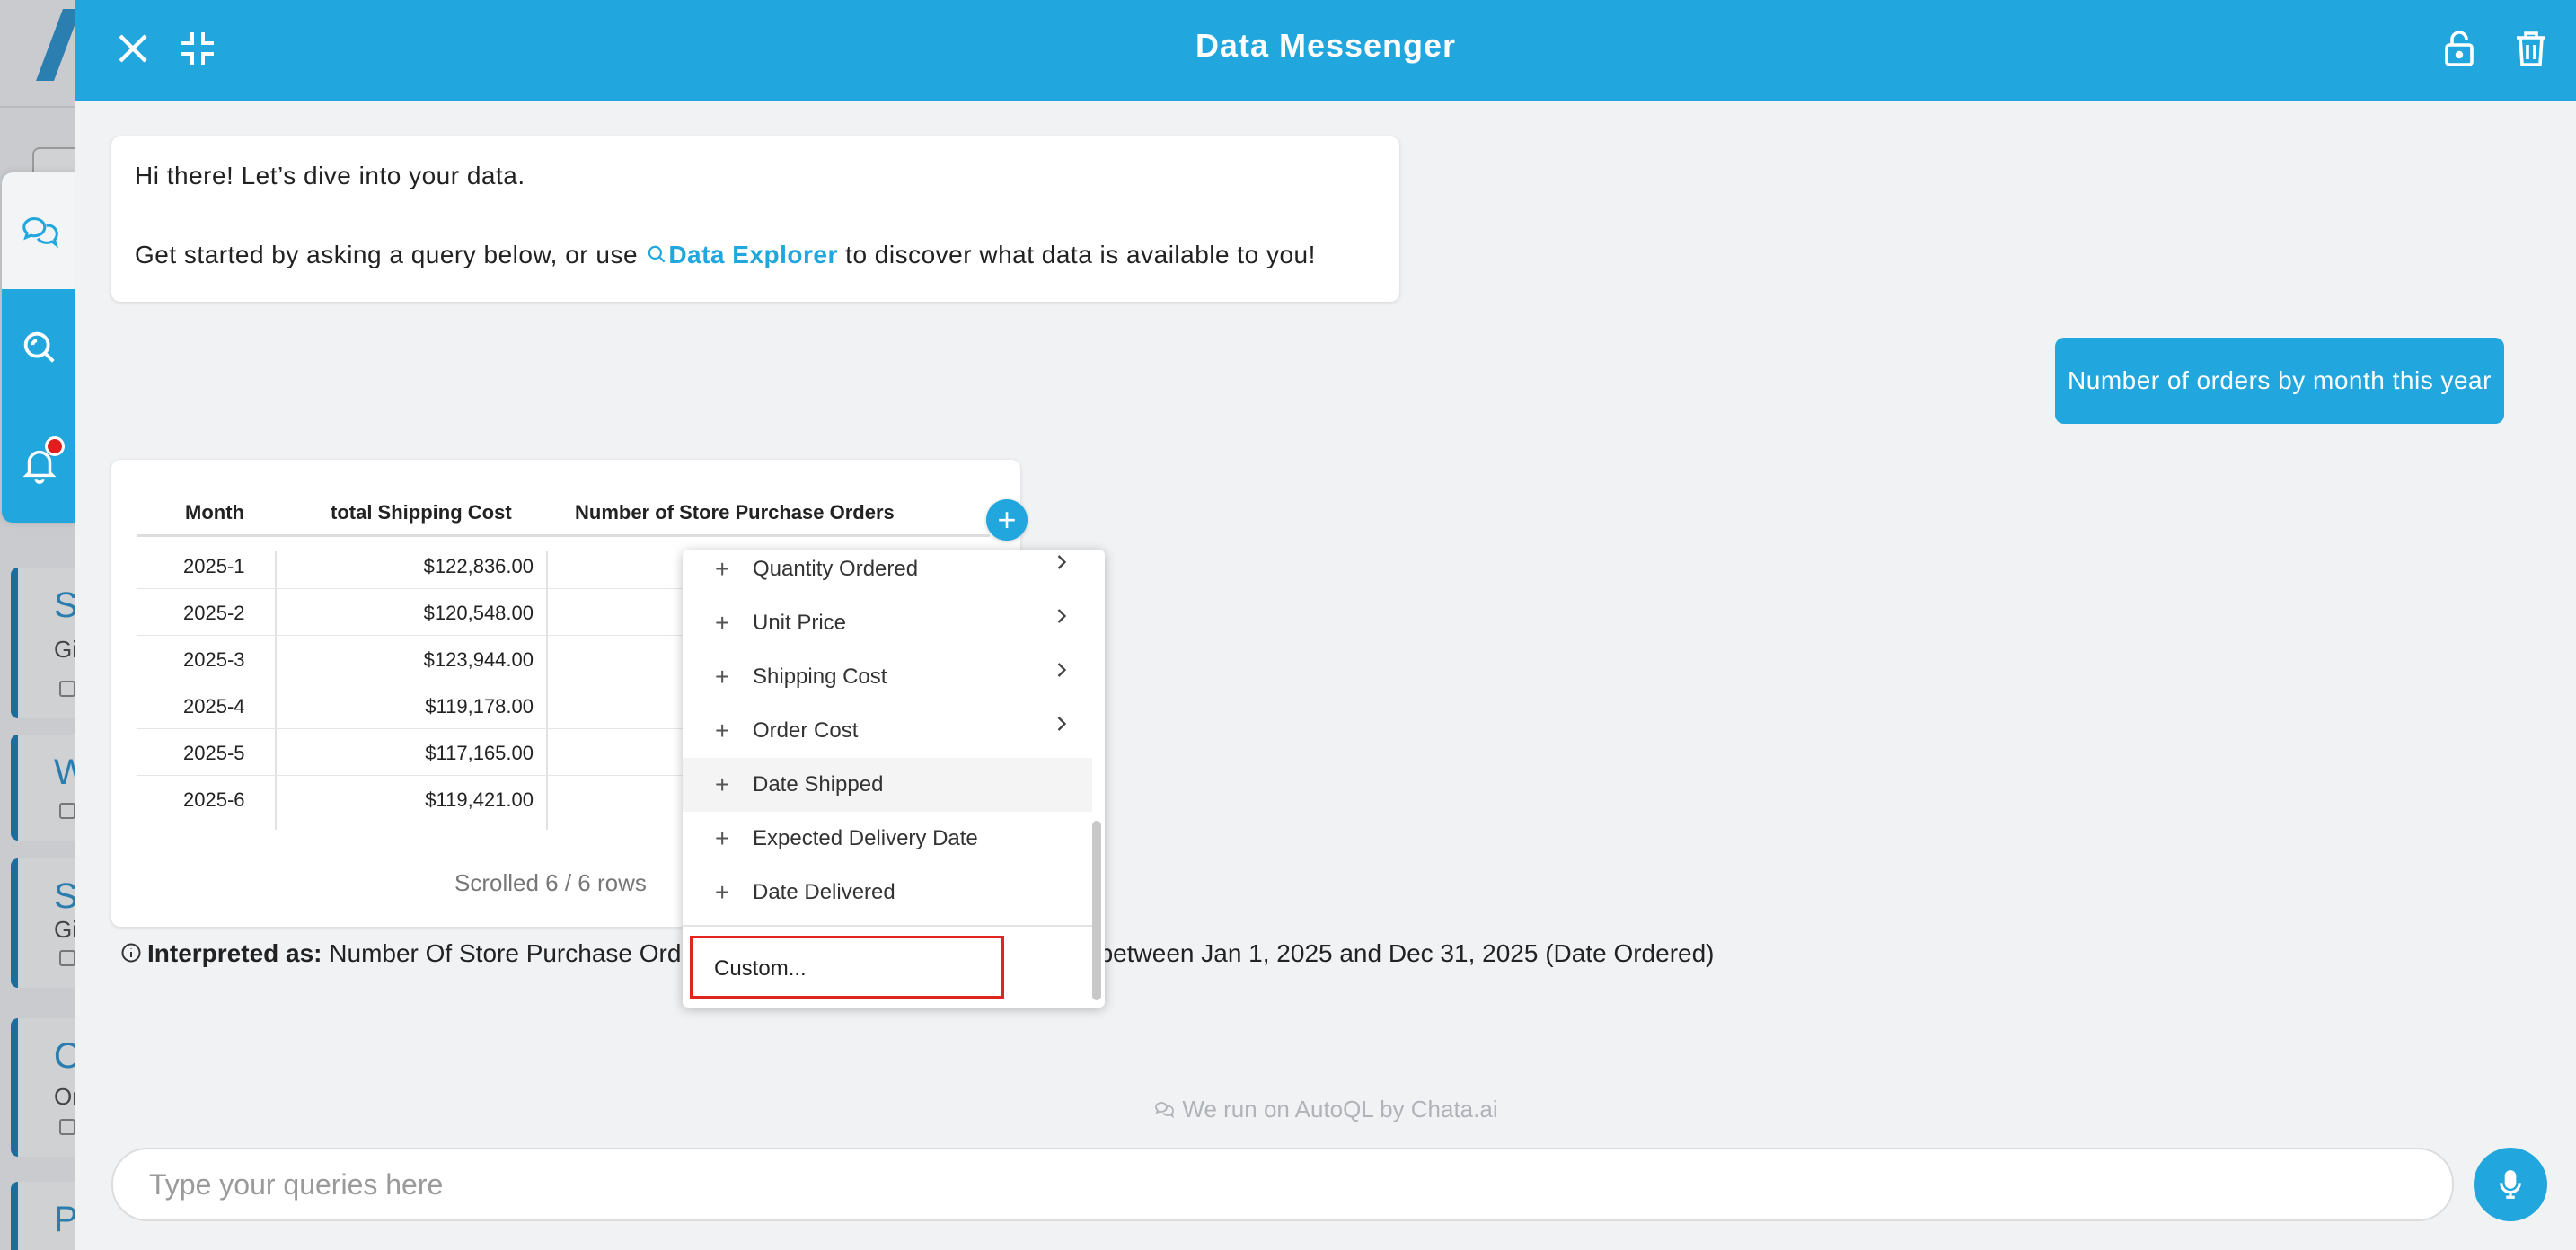  What do you see at coordinates (818, 784) in the screenshot?
I see `menu-item-label: Date Shipped` at bounding box center [818, 784].